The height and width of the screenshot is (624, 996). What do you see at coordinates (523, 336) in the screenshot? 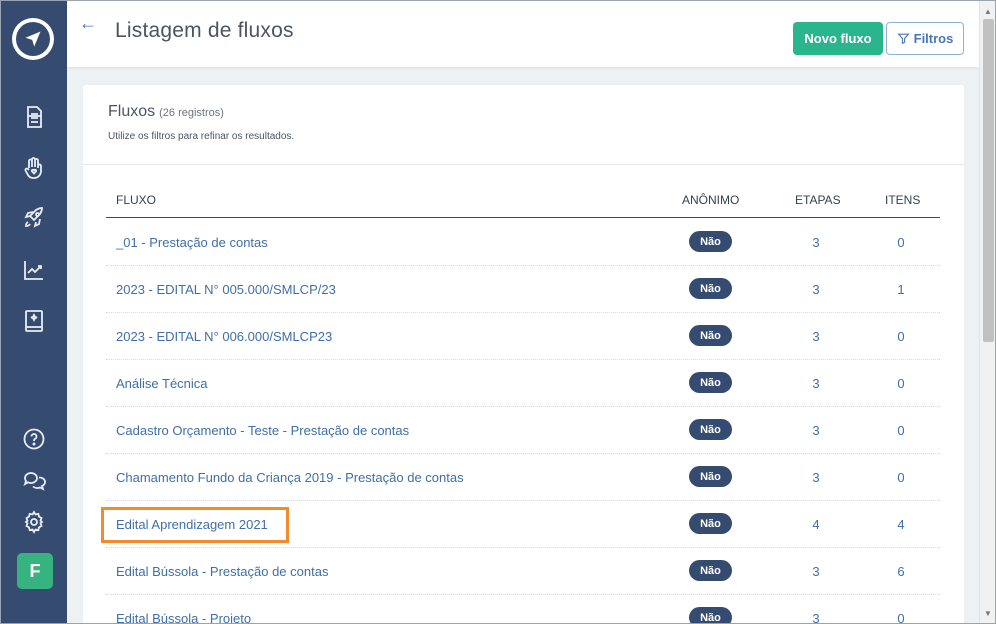
I see `table-row: 2023 - EDITAL N° 006.000/SMLCP23 Não 3 0` at bounding box center [523, 336].